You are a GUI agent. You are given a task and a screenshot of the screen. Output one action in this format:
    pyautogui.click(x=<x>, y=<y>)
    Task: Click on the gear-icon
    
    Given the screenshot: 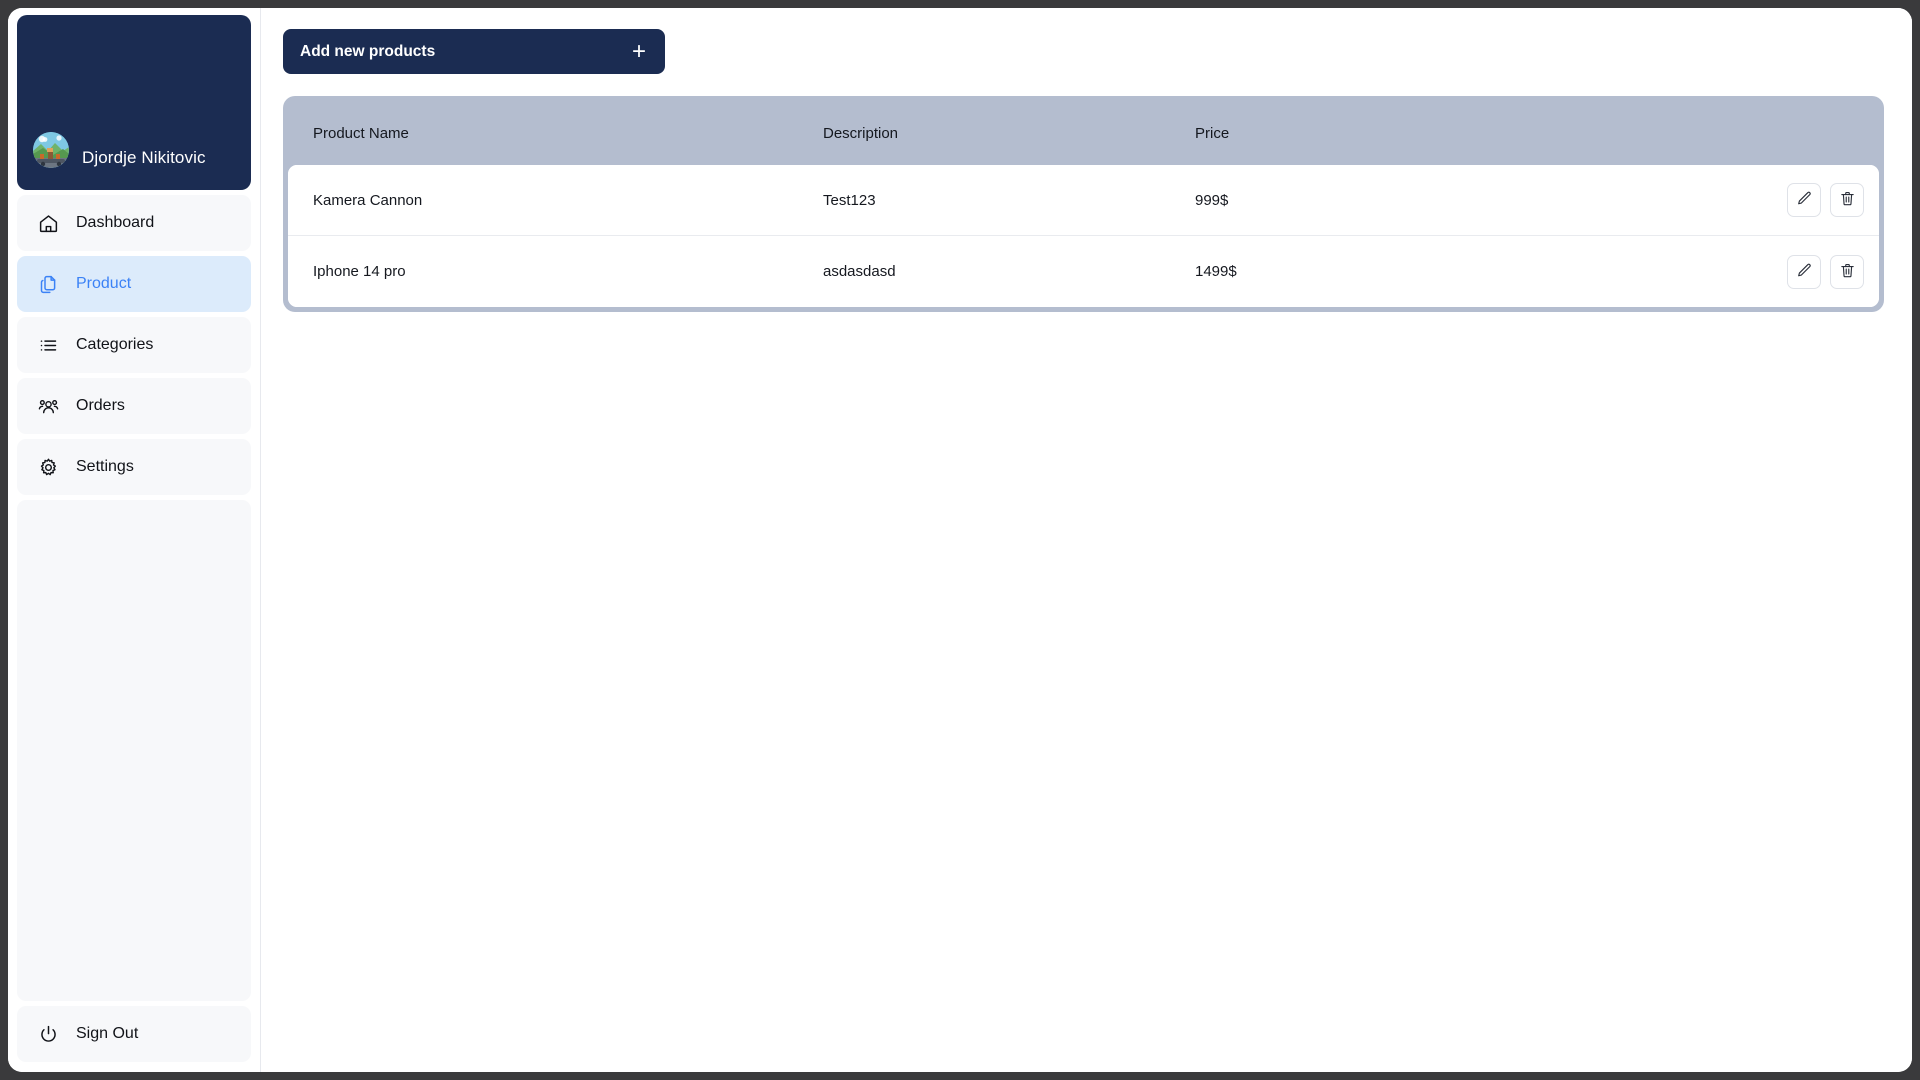 What is the action you would take?
    pyautogui.click(x=48, y=467)
    